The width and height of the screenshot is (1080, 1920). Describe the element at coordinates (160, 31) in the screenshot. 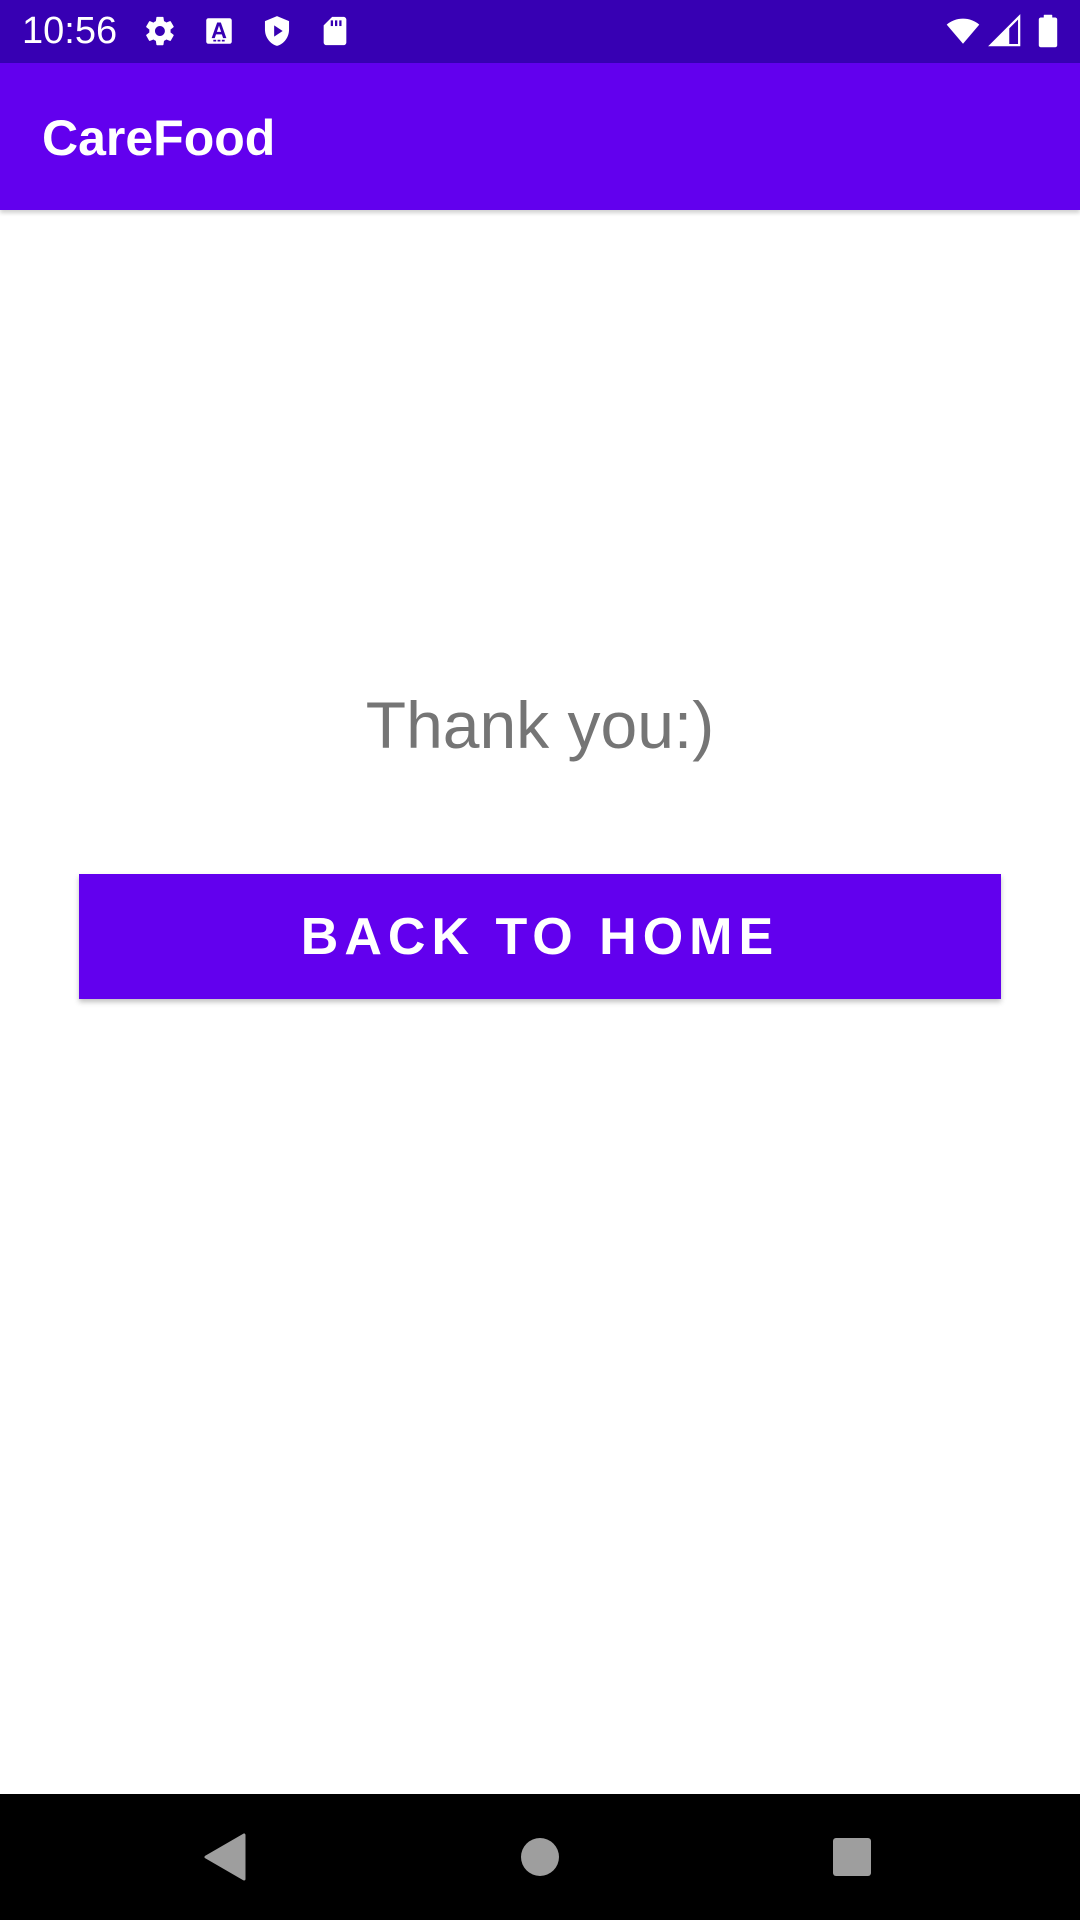

I see `gear-icon` at that location.